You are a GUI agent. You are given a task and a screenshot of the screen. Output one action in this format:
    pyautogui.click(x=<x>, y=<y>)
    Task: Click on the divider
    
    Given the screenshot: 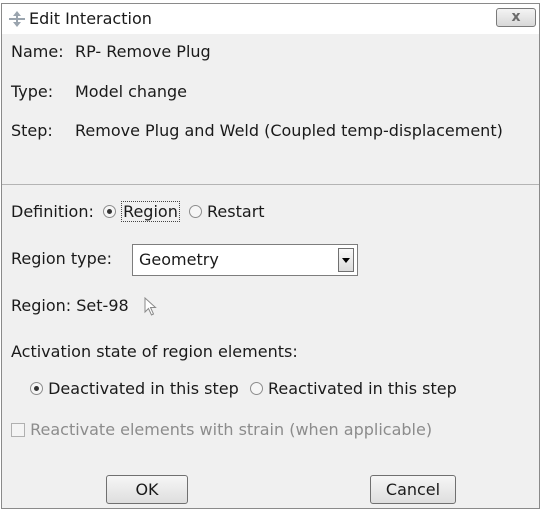 What is the action you would take?
    pyautogui.click(x=270, y=184)
    